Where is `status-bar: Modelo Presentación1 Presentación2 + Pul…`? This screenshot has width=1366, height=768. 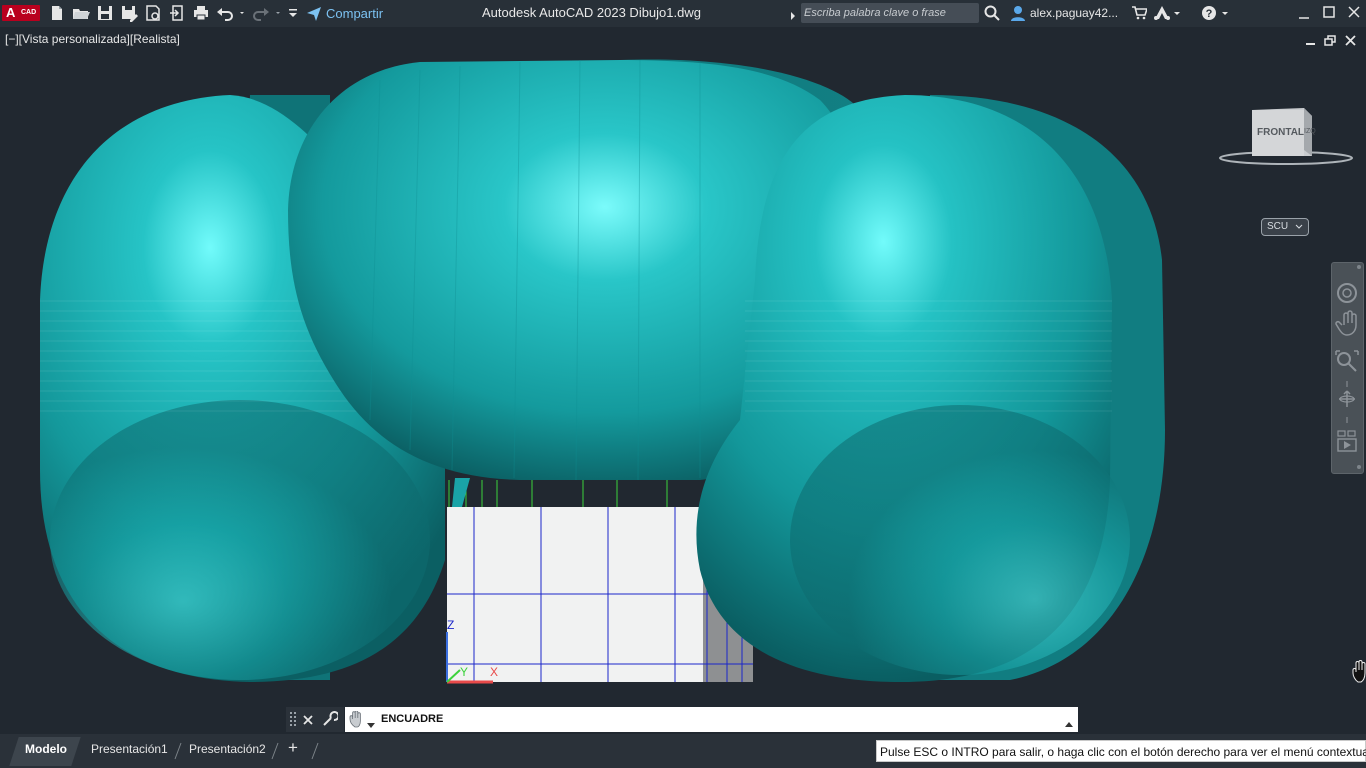
status-bar: Modelo Presentación1 Presentación2 + Pul… is located at coordinates (683, 751).